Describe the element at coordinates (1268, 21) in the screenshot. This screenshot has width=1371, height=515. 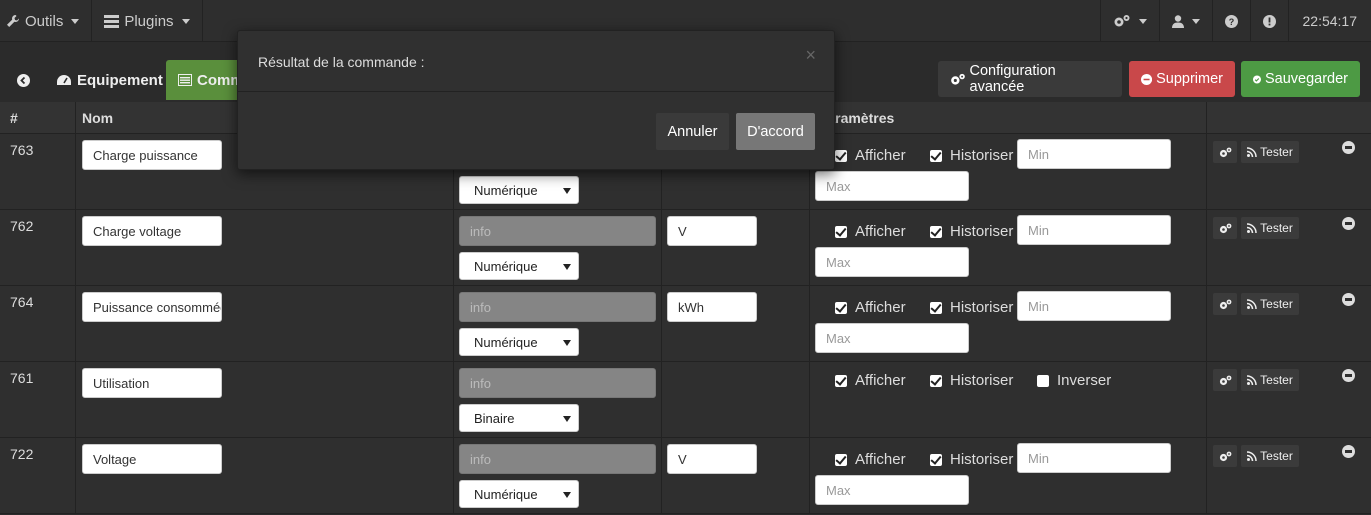
I see `alert-button` at that location.